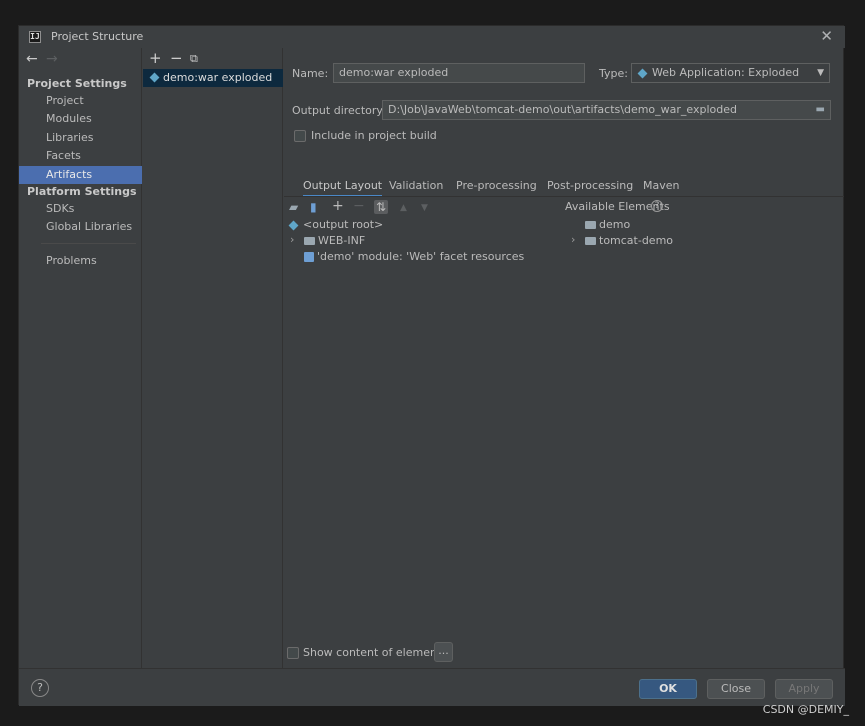 This screenshot has width=865, height=726. Describe the element at coordinates (826, 36) in the screenshot. I see `close-icon: ✕` at that location.